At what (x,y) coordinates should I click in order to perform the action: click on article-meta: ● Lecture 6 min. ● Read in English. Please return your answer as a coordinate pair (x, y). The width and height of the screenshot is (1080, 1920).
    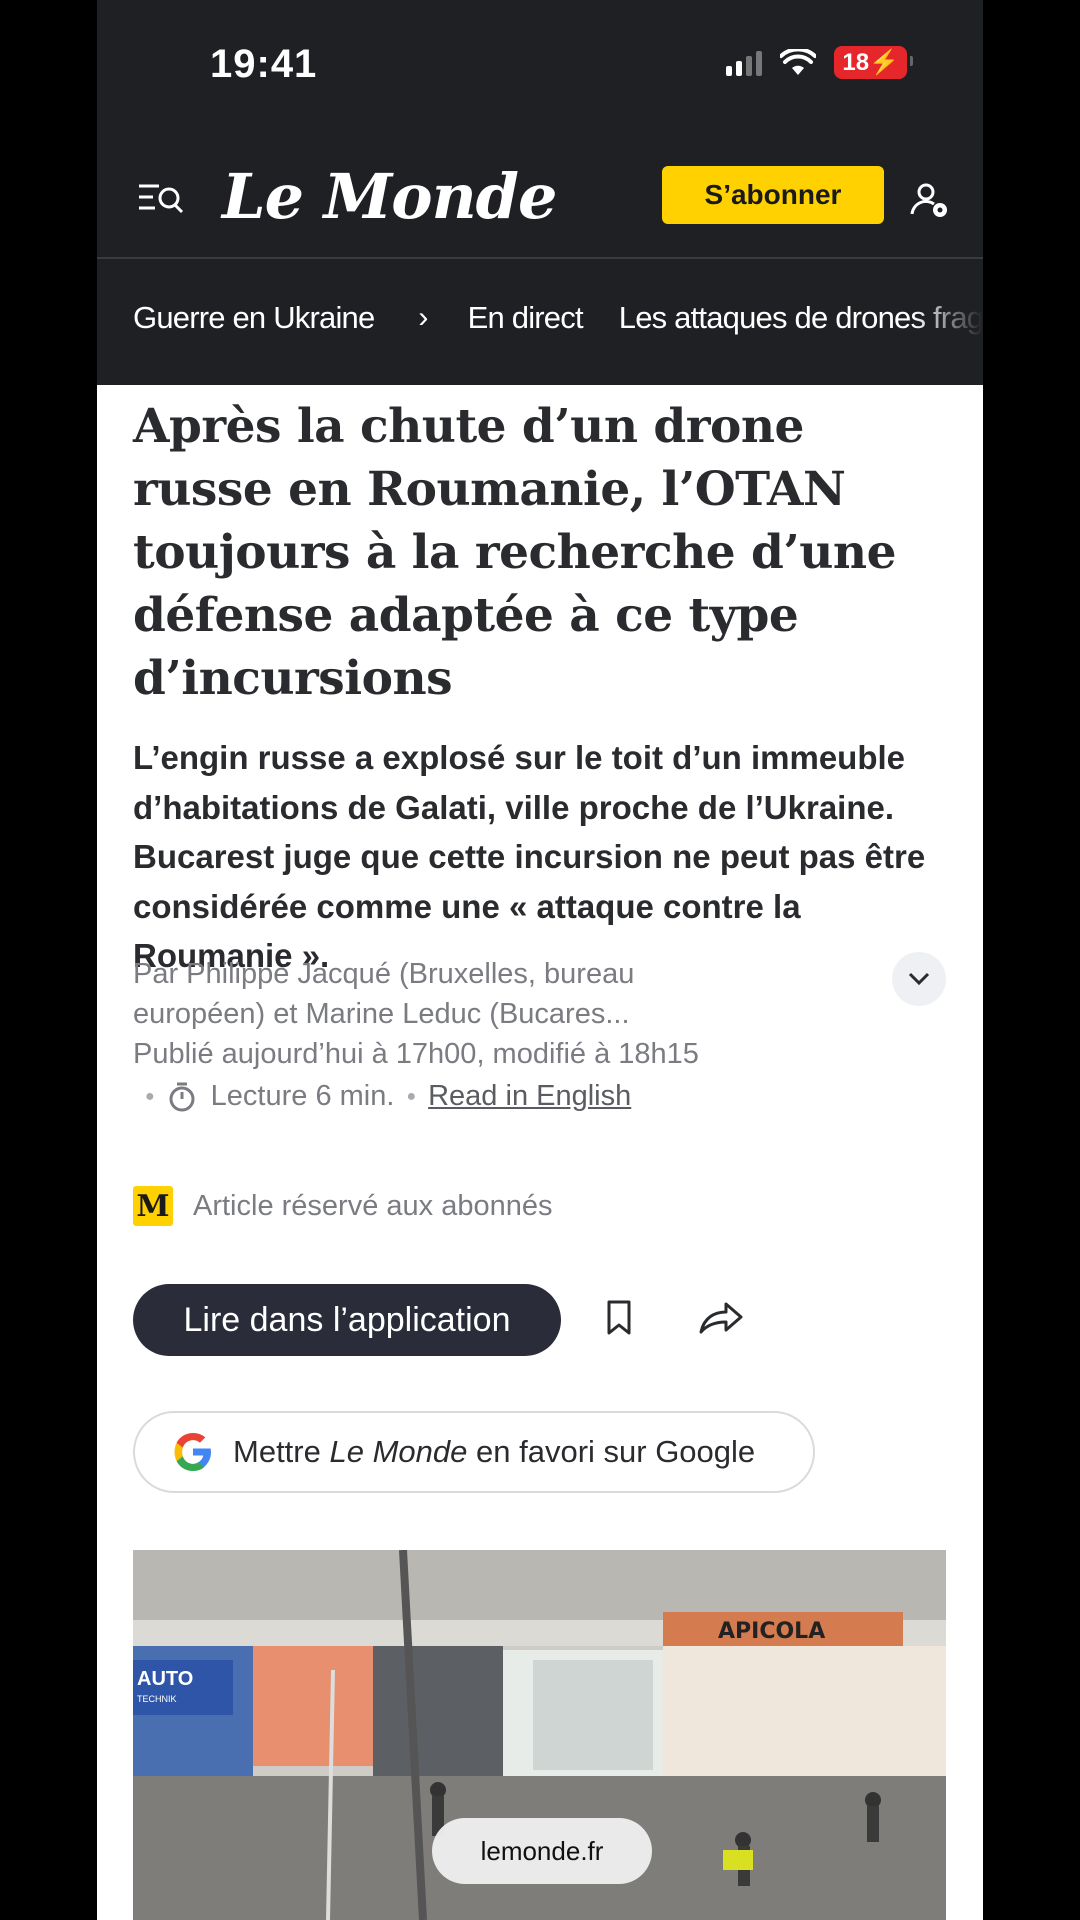
    Looking at the image, I should click on (382, 1096).